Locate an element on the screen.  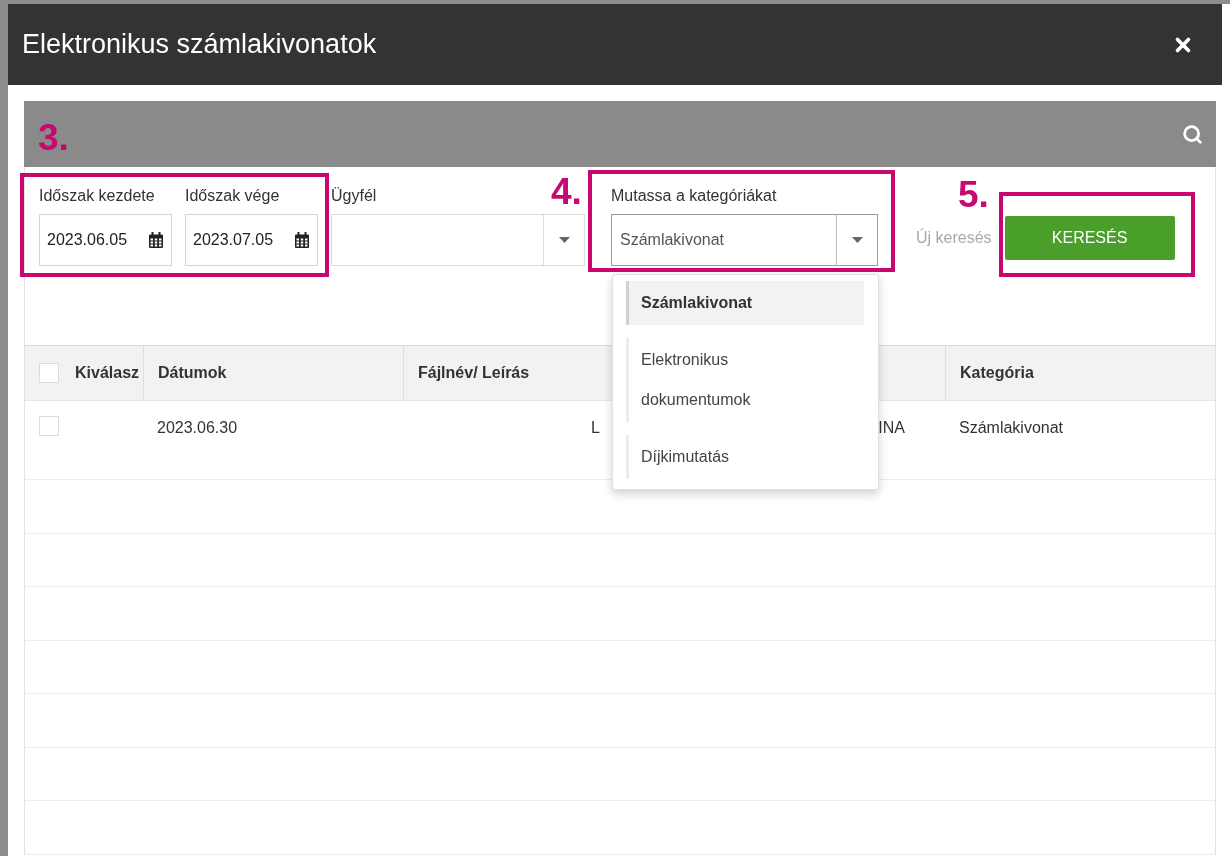
column-header: Dátumok is located at coordinates (192, 373).